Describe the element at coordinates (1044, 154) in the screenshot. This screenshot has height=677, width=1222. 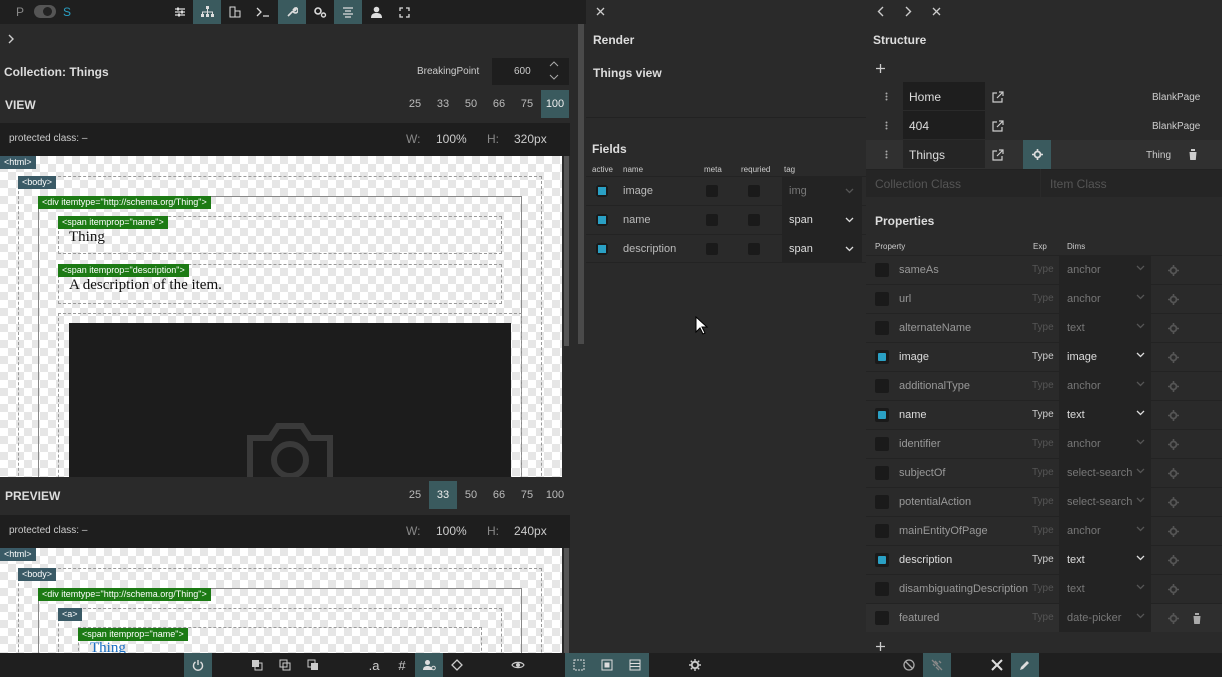
I see `page-row-active: Things Thing` at that location.